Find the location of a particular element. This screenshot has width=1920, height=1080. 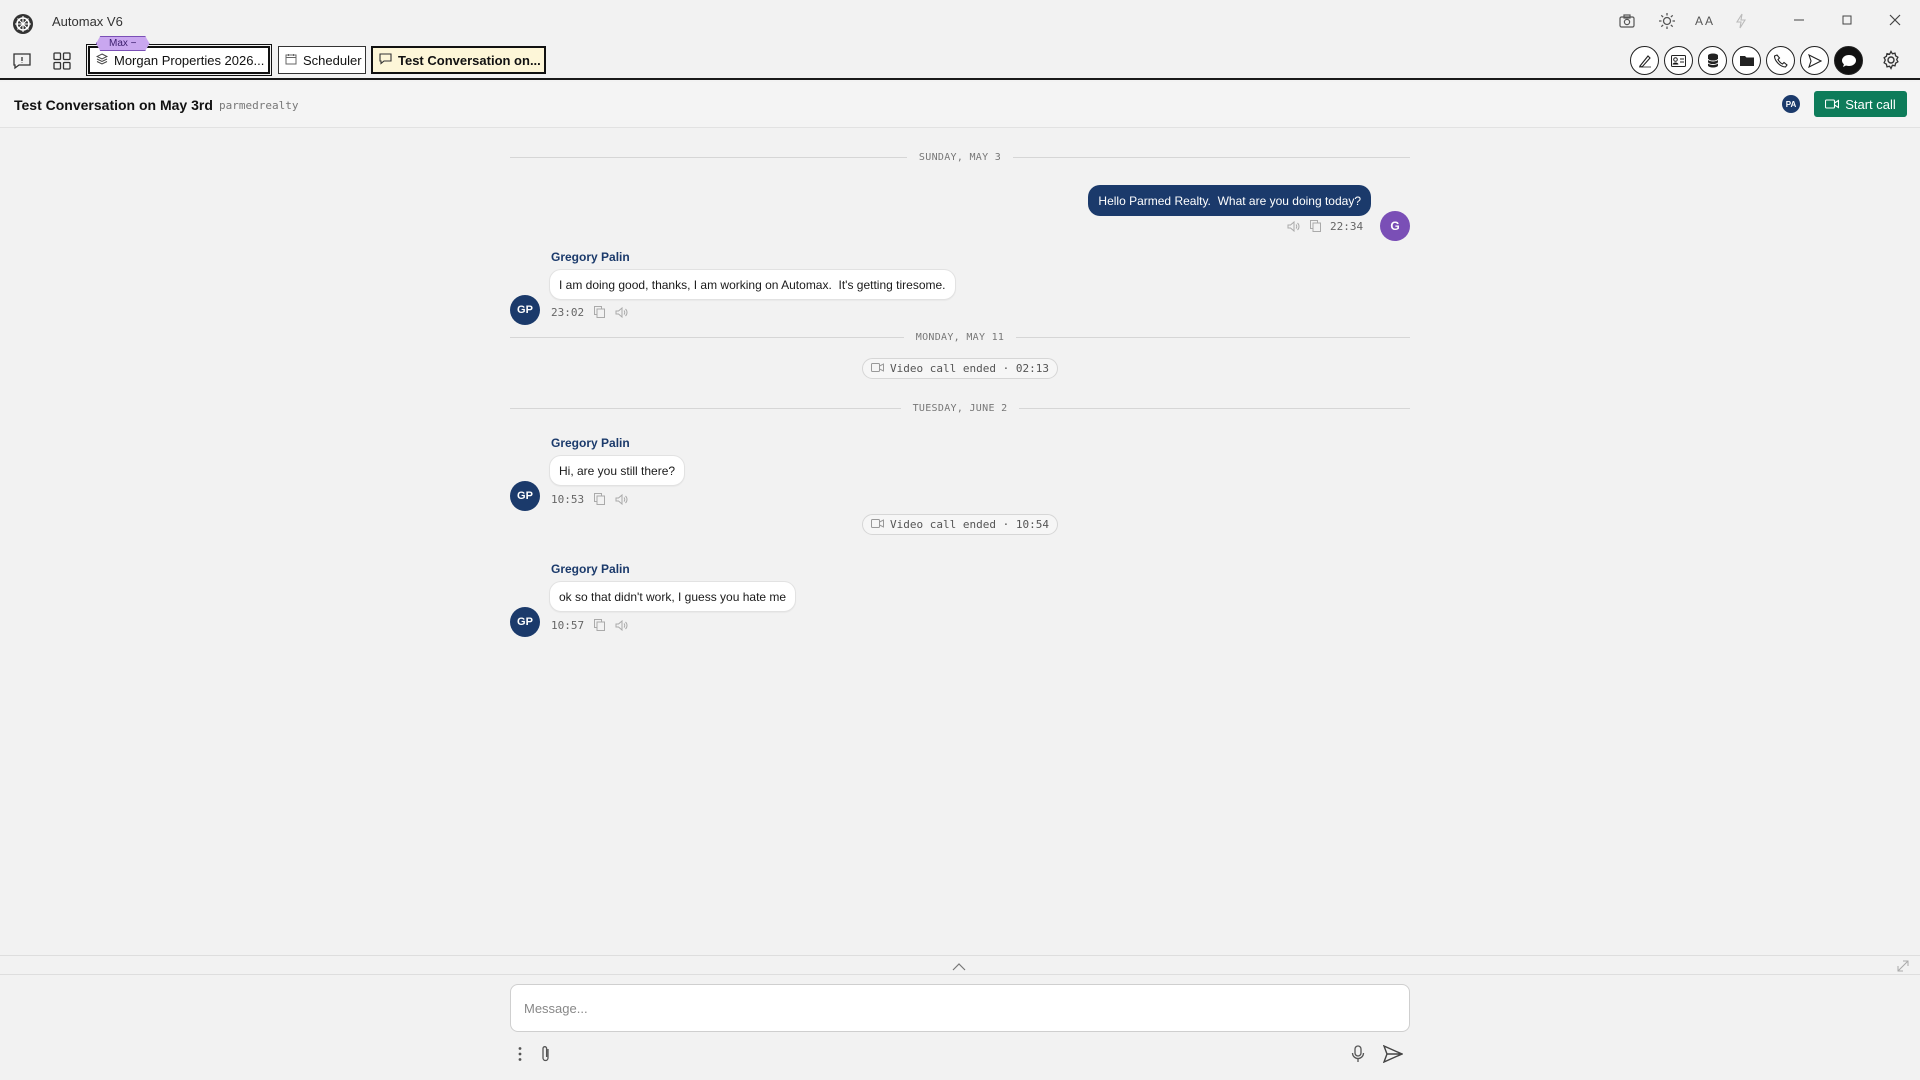

app-title: Automax V6 is located at coordinates (87, 21).